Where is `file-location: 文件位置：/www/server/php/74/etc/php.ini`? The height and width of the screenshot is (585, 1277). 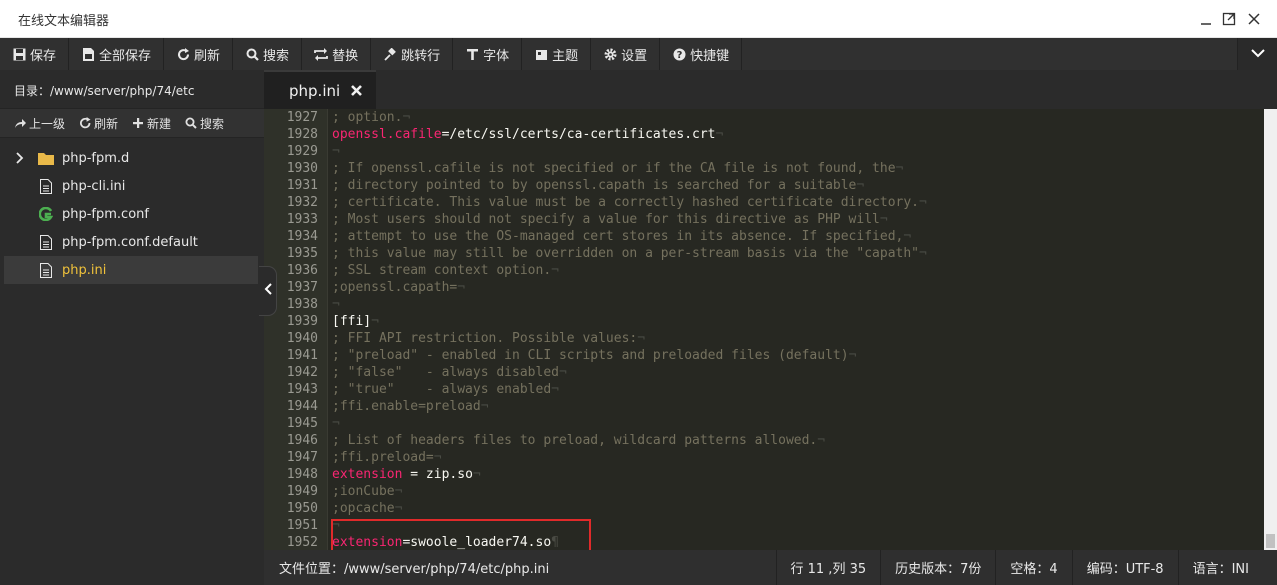 file-location: 文件位置：/www/server/php/74/etc/php.ini is located at coordinates (414, 569).